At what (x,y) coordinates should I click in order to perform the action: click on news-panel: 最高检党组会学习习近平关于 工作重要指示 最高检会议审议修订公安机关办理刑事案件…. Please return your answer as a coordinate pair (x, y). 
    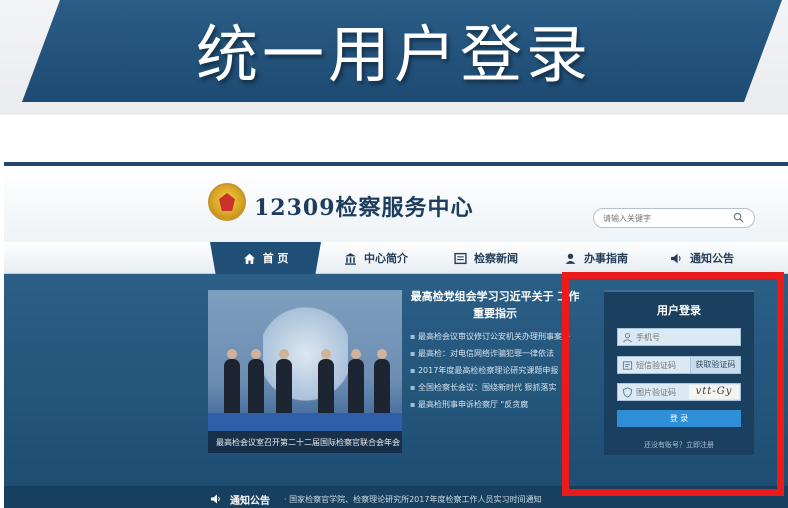
    Looking at the image, I should click on (495, 373).